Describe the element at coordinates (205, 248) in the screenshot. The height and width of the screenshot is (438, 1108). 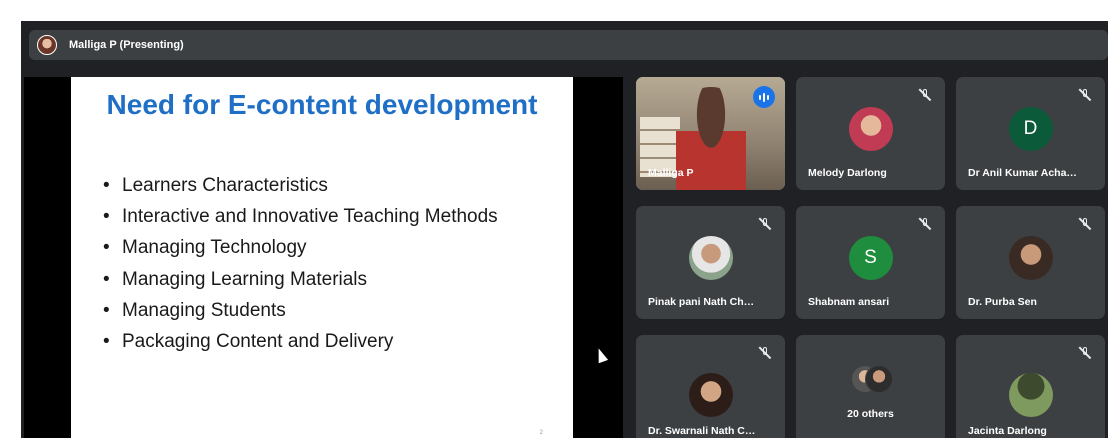
I see `slide-bullet: • Managing Technology` at that location.